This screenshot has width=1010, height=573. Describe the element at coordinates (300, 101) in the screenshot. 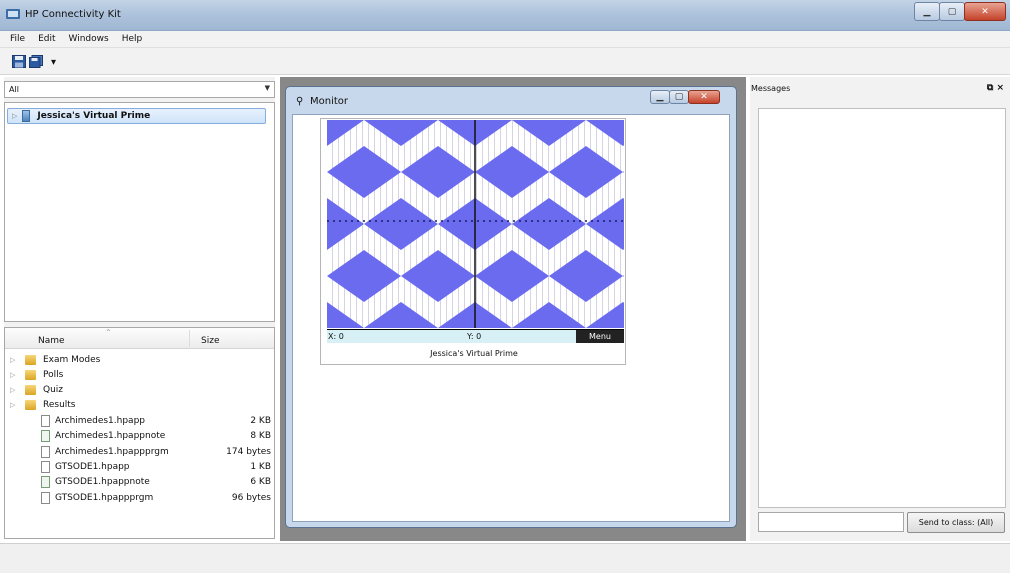

I see `monitor-icon: ⚲` at that location.